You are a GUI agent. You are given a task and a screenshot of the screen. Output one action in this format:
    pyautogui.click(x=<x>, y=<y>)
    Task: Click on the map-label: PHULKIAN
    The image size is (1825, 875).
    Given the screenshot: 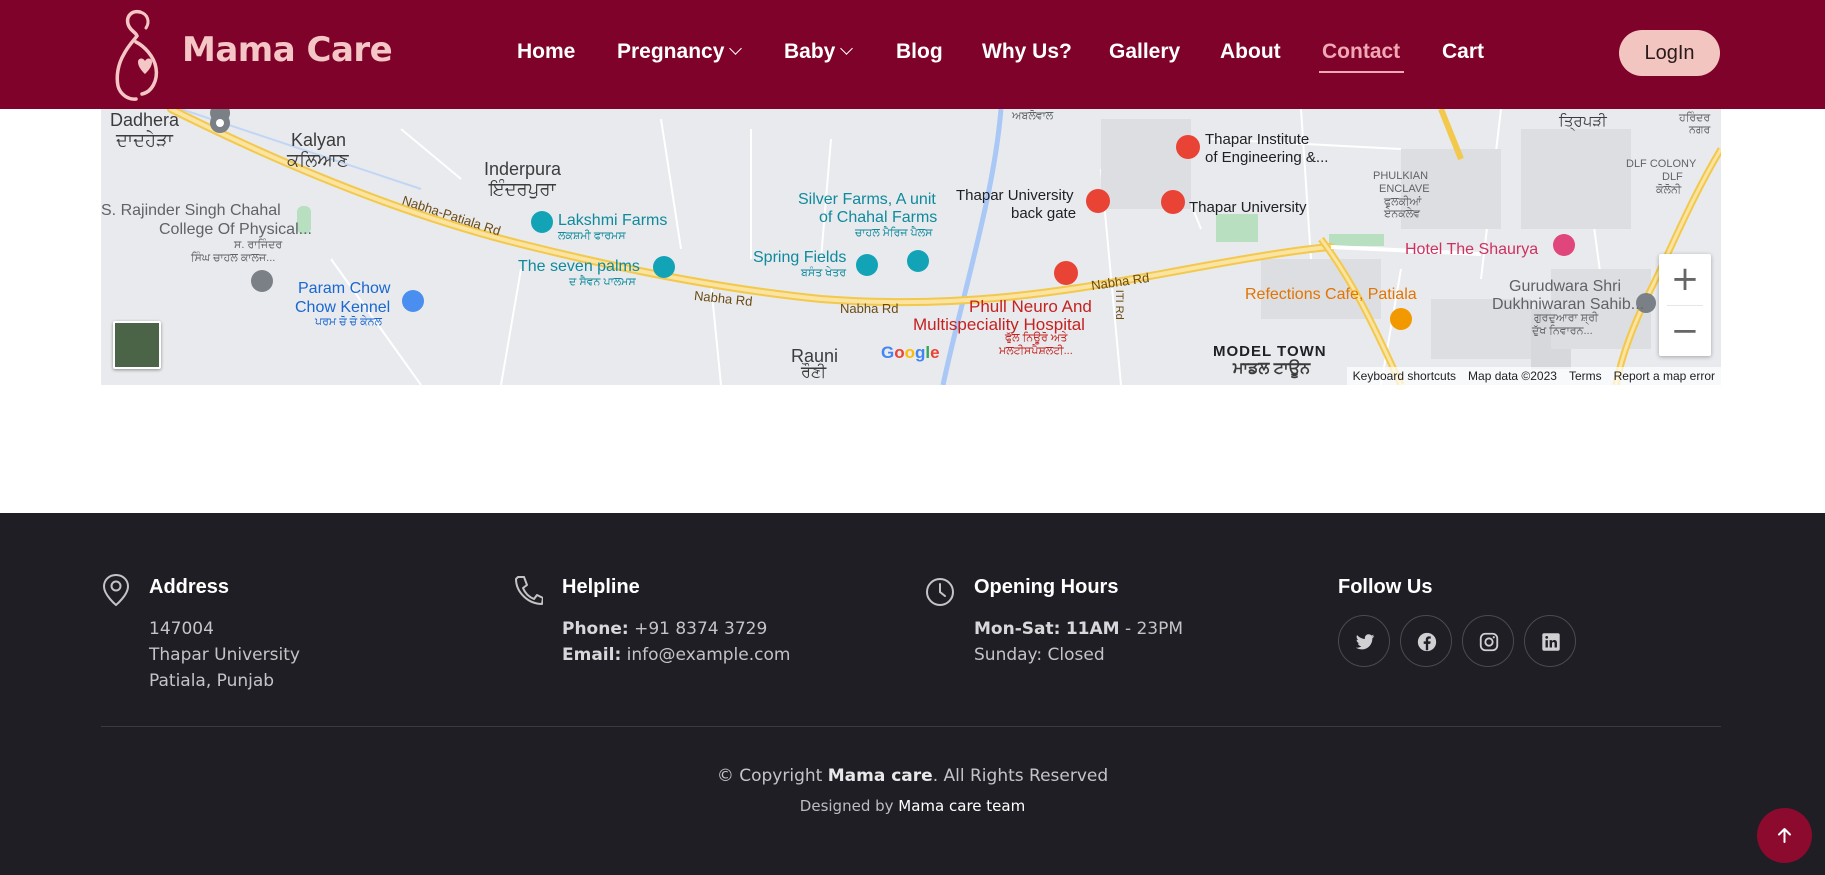 What is the action you would take?
    pyautogui.click(x=1401, y=176)
    